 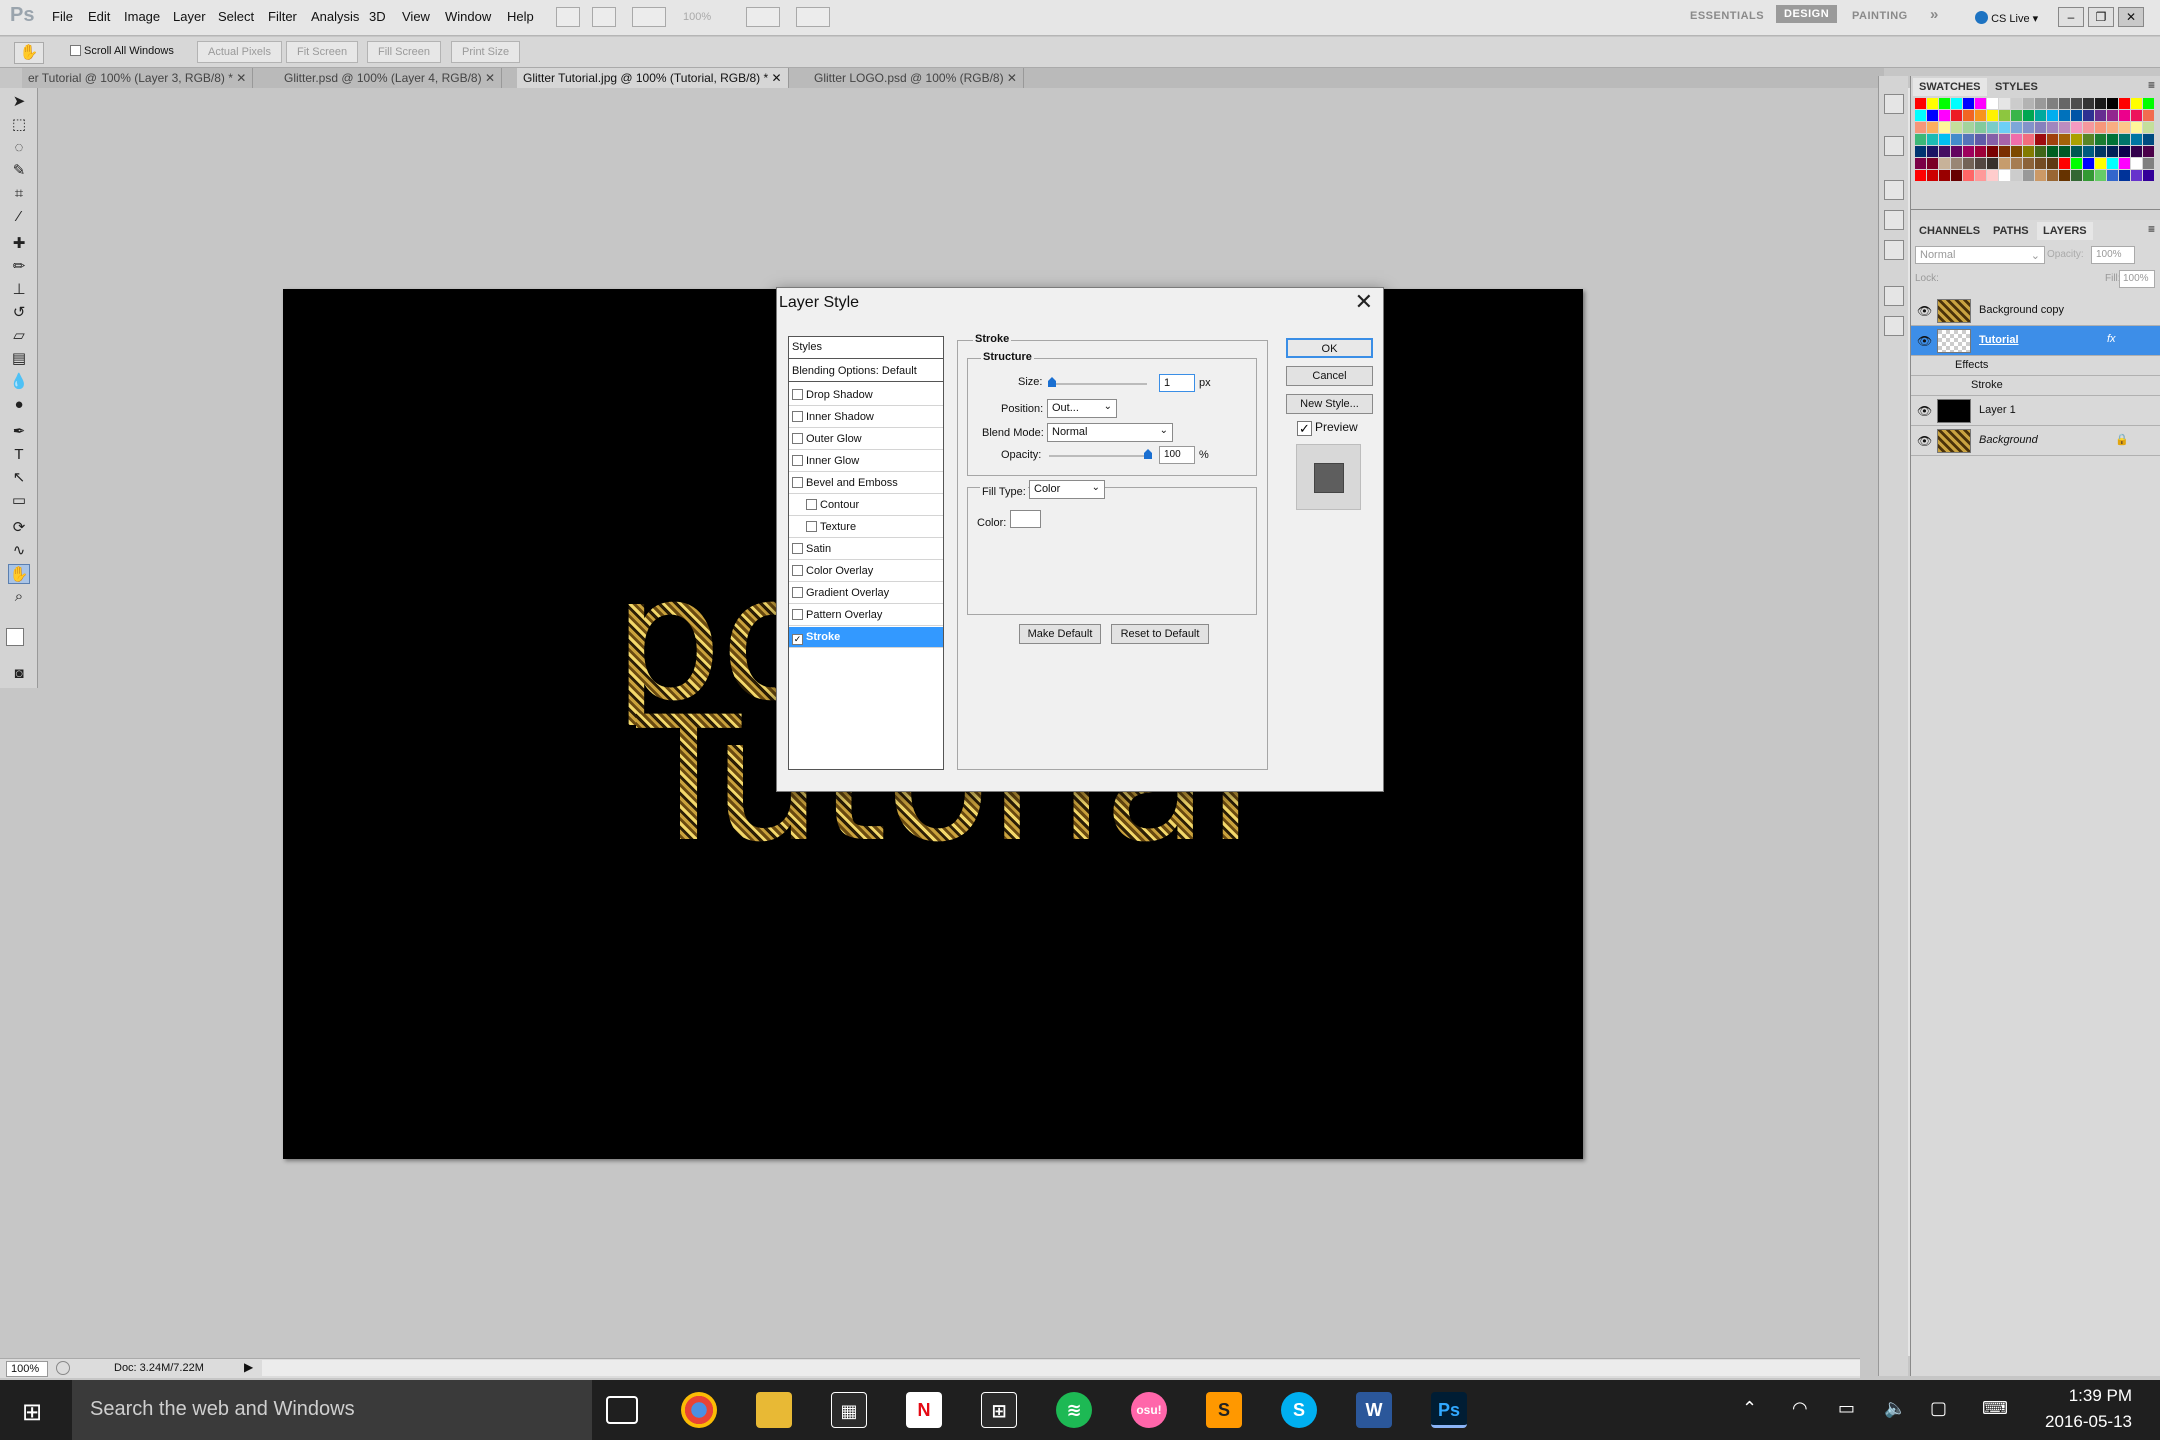 I want to click on swatch-r0-c16, so click(x=2112, y=103).